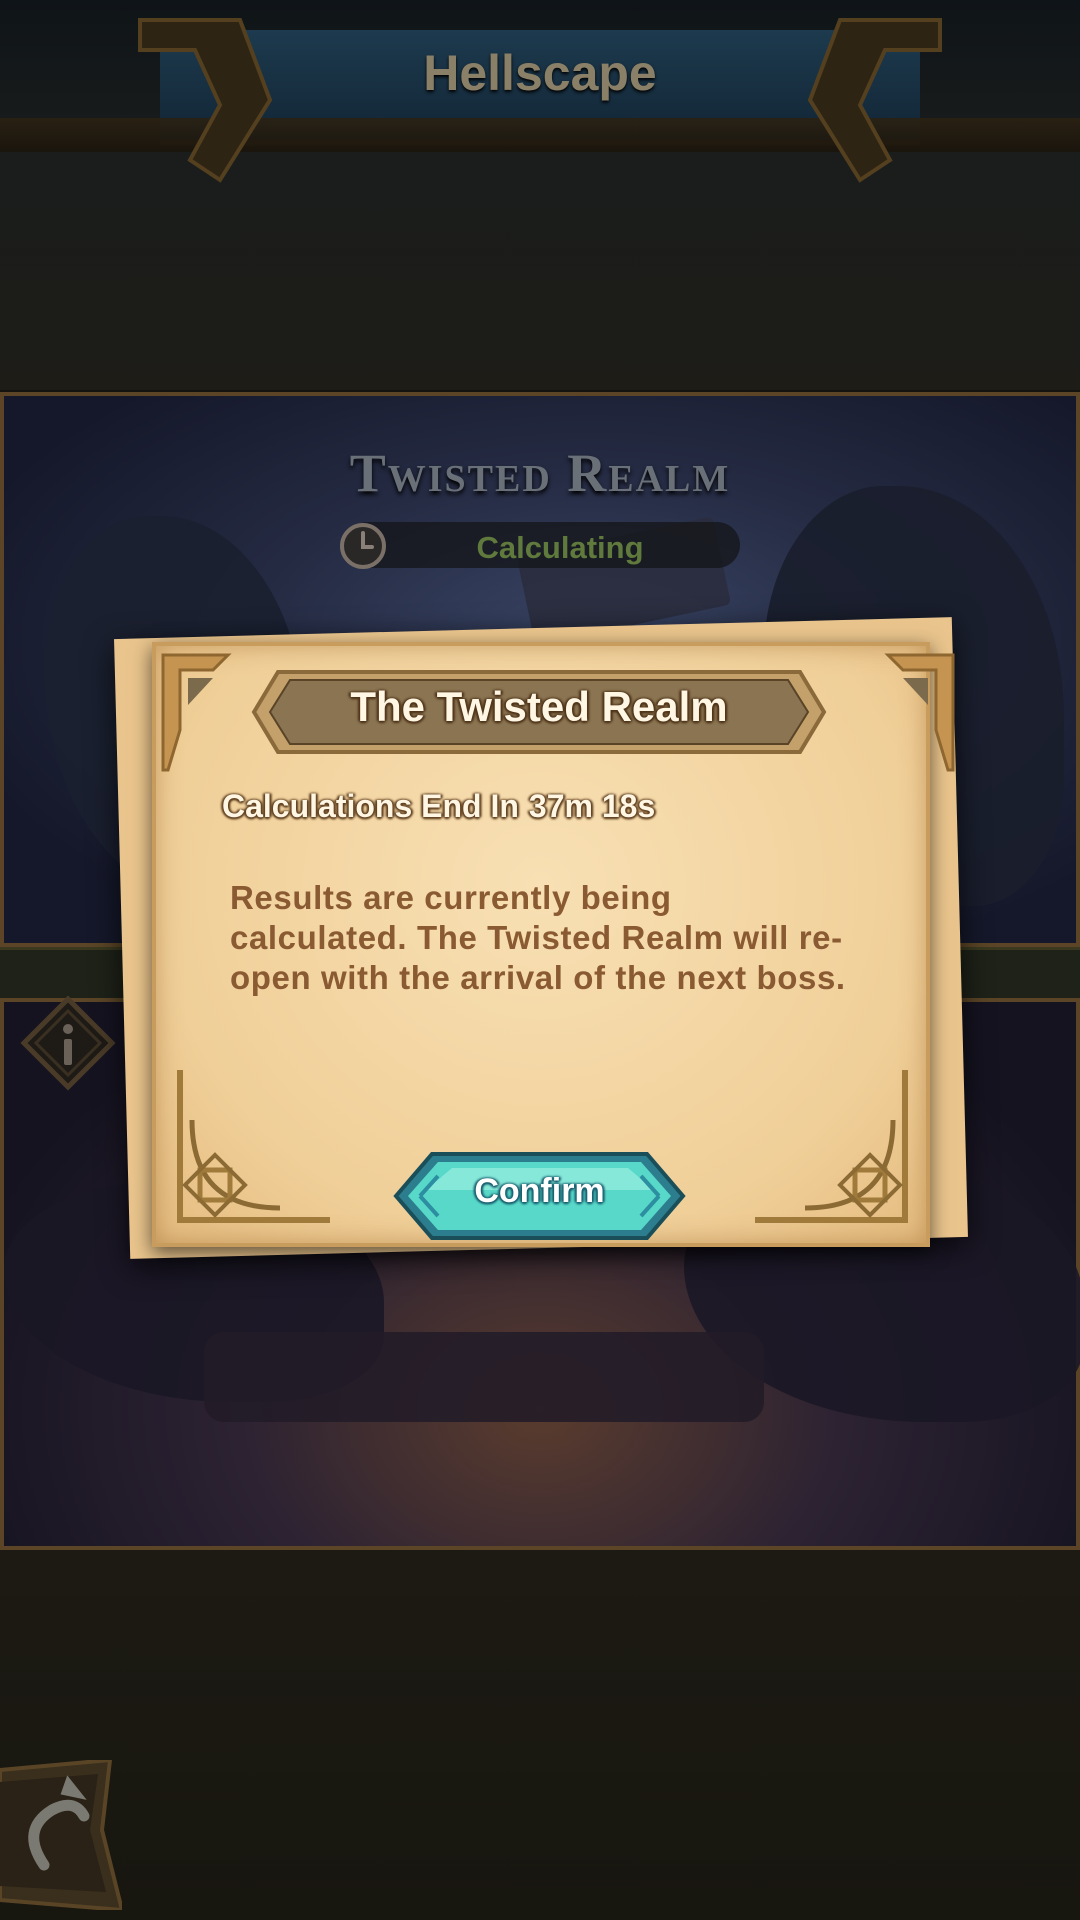 The height and width of the screenshot is (1920, 1080). I want to click on countdown-label: Calculations End In, so click(370, 806).